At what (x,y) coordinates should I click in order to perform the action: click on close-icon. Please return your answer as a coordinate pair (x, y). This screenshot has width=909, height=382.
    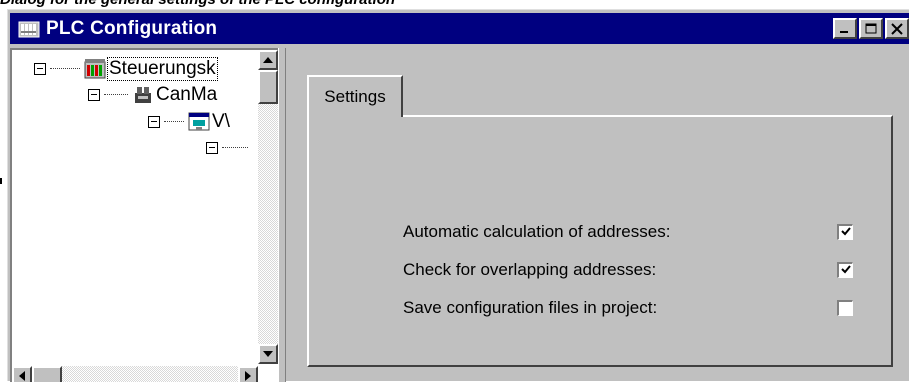
    Looking at the image, I should click on (897, 28).